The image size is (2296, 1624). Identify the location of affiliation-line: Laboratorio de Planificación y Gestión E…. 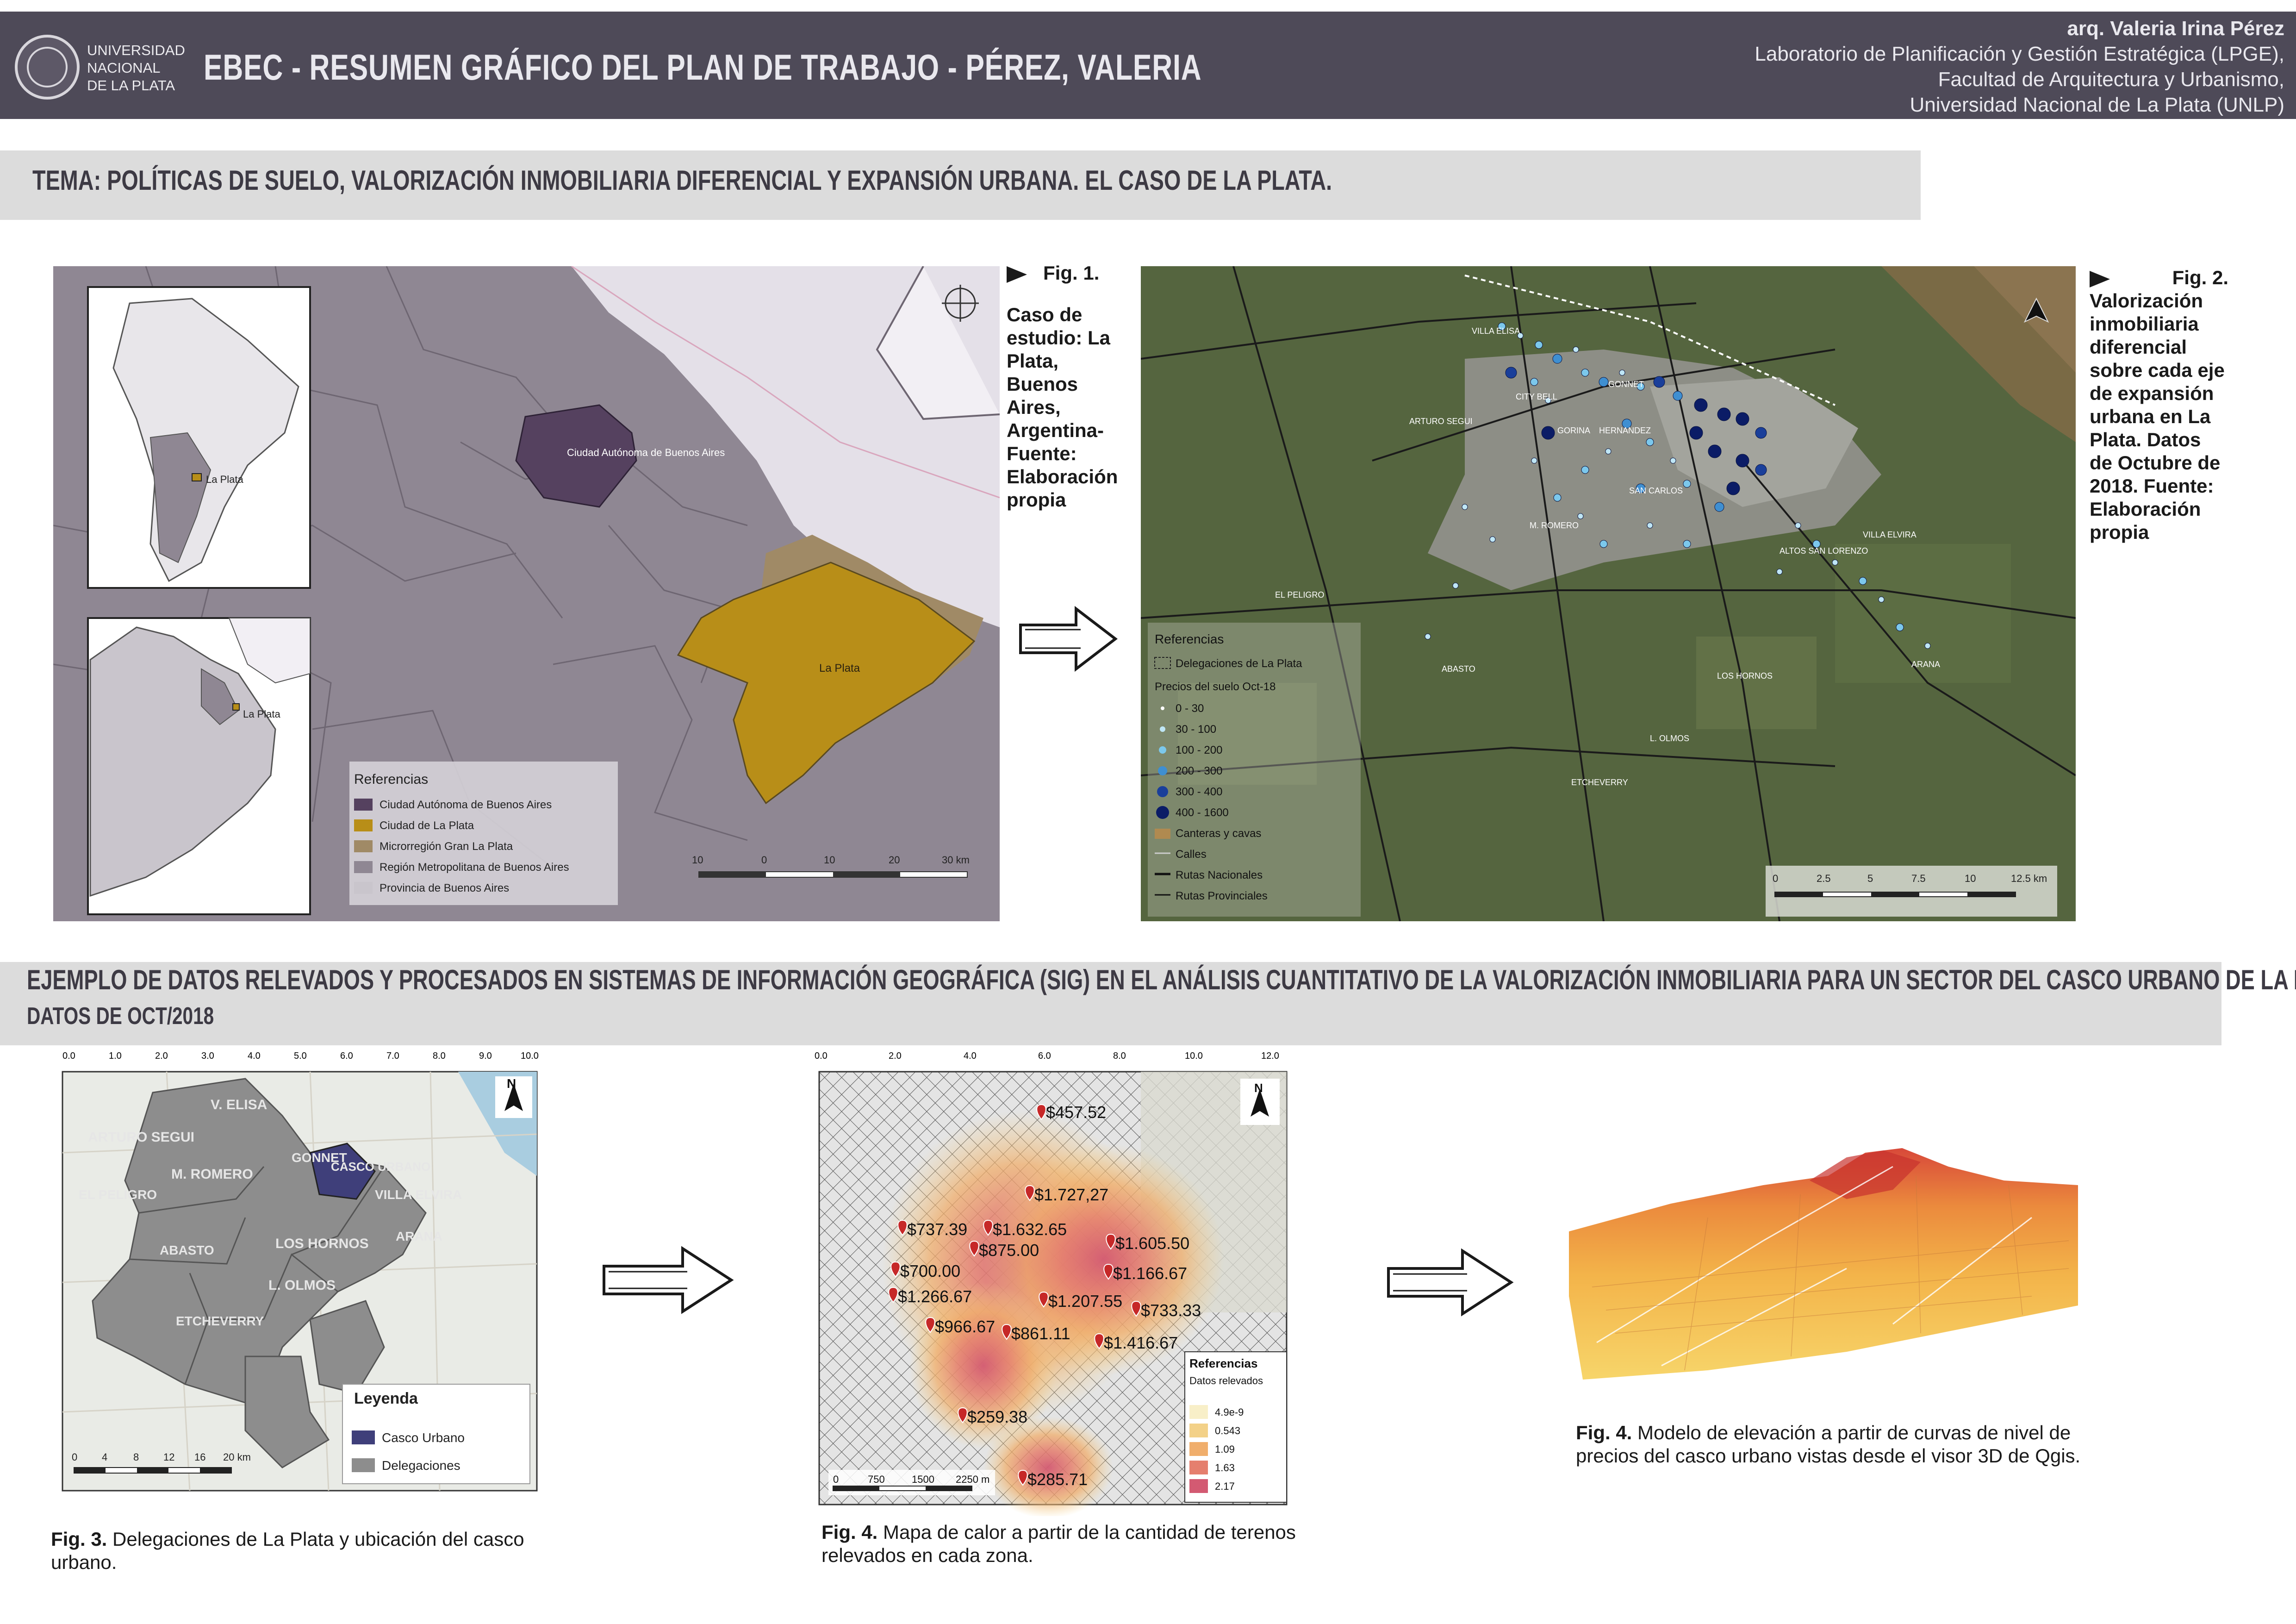
(2019, 54).